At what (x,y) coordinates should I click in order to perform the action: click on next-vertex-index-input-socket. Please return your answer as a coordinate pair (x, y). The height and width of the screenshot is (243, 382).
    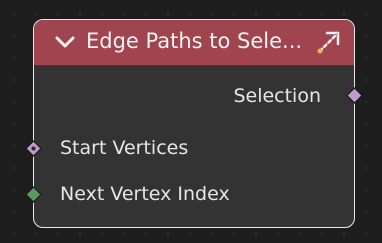
    Looking at the image, I should click on (33, 194).